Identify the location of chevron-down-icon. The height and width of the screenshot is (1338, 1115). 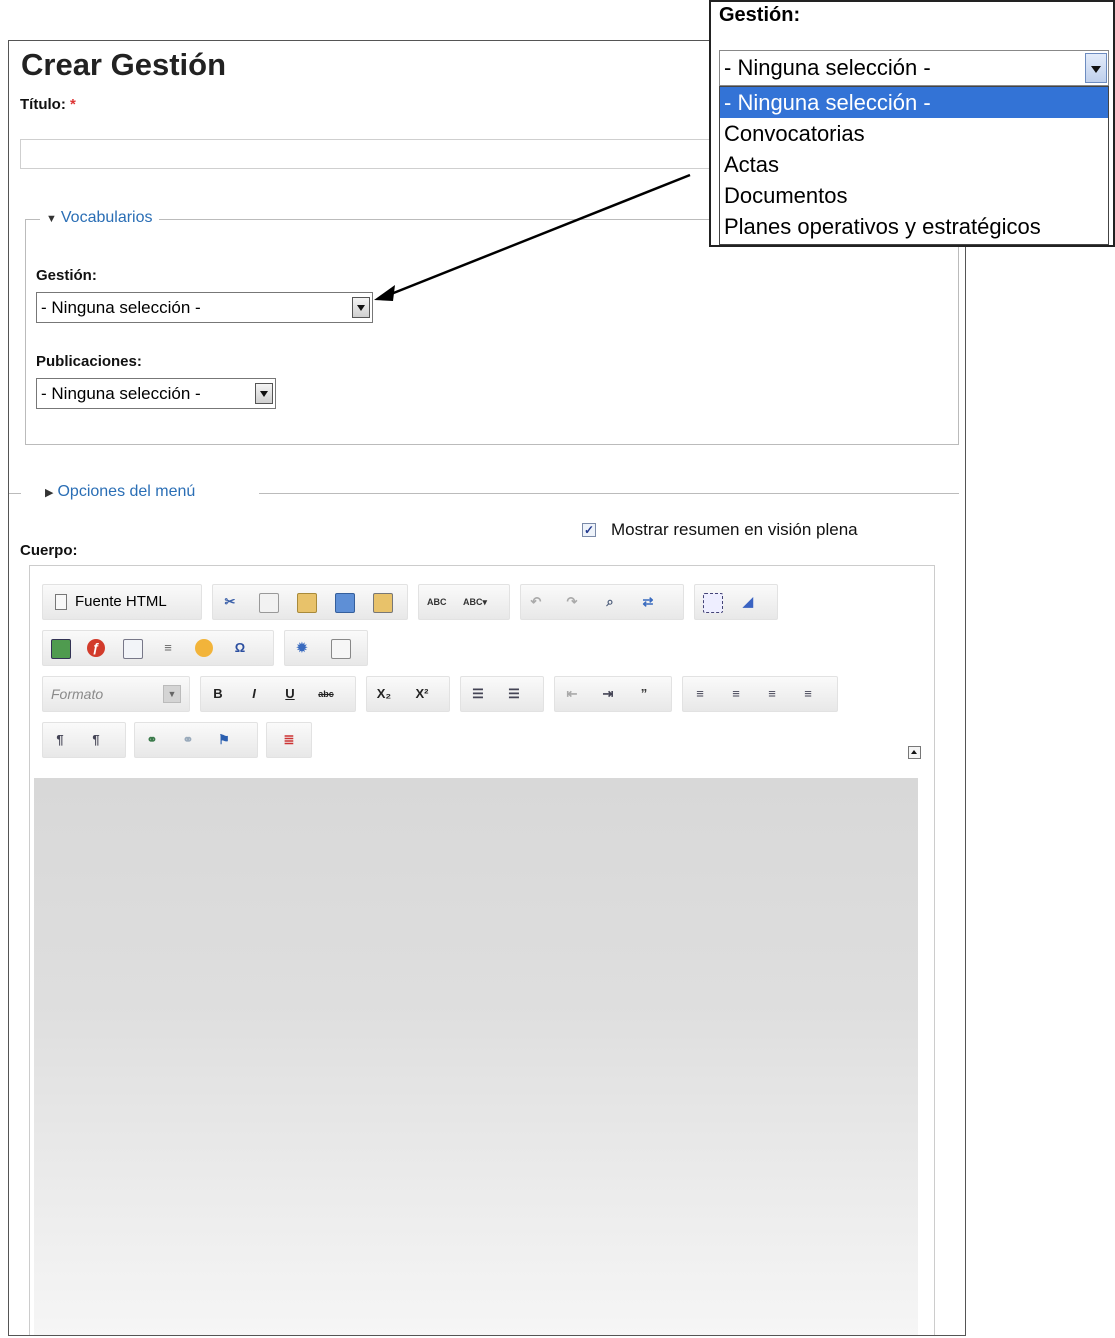
(1096, 68).